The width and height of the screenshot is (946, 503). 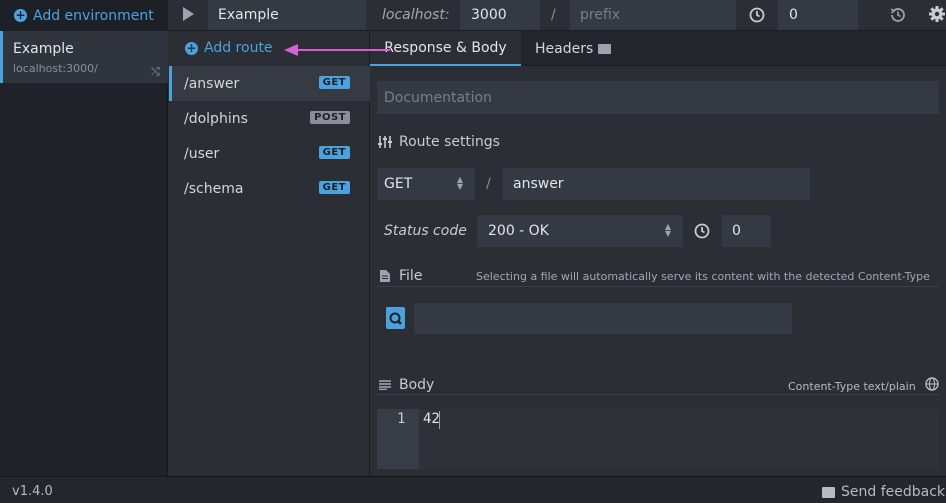 I want to click on add-route-label: Add route, so click(x=238, y=48).